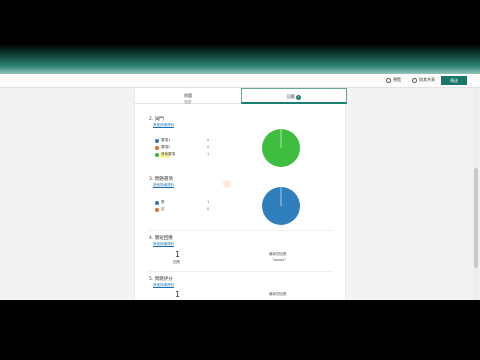 This screenshot has height=360, width=480. I want to click on preview-button: 預覽, so click(393, 80).